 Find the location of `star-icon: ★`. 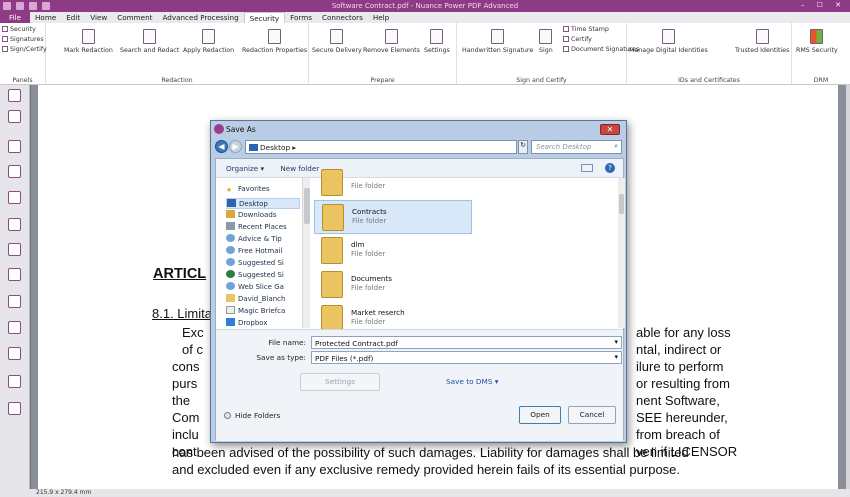

star-icon: ★ is located at coordinates (229, 190).